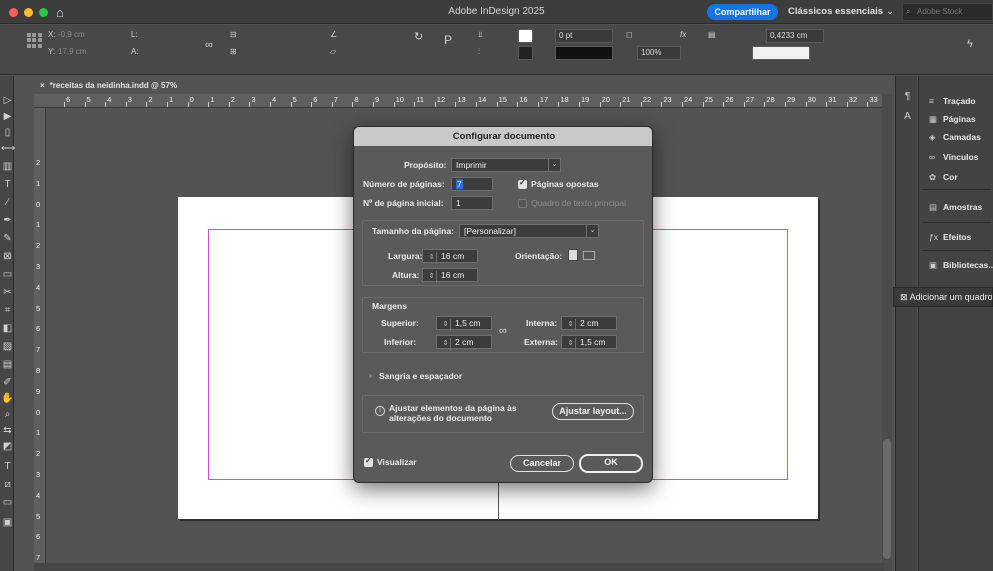 This screenshot has height=571, width=993. What do you see at coordinates (71, 34) in the screenshot?
I see `x-field: -0,9 cm` at bounding box center [71, 34].